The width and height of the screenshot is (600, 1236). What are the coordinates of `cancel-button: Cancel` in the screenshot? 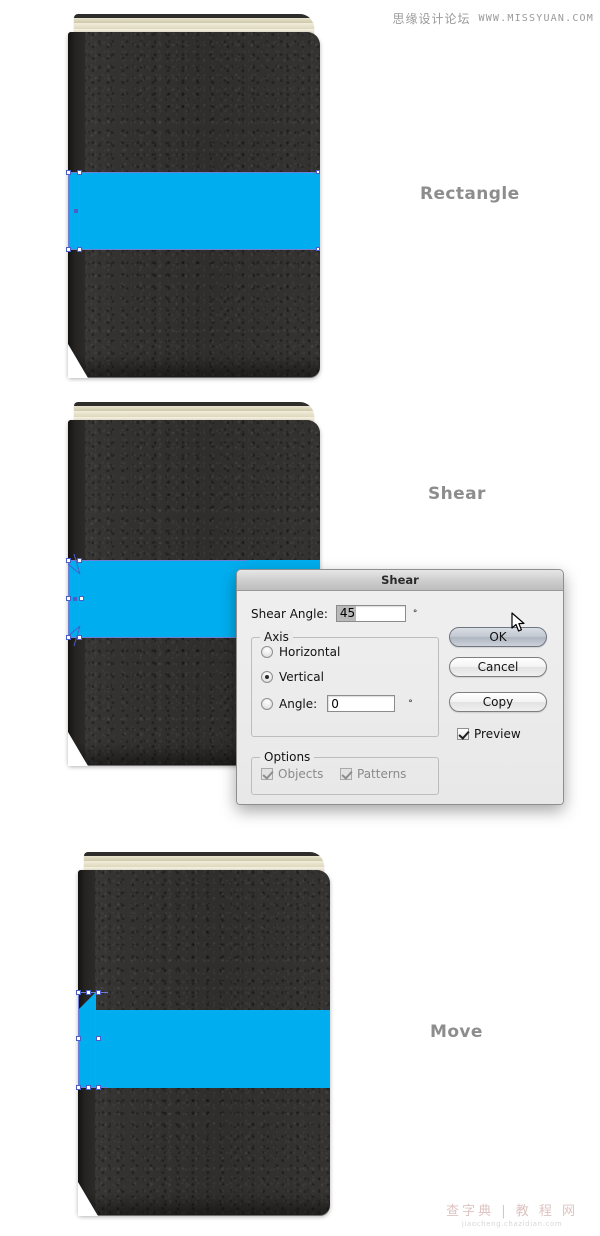 It's located at (498, 667).